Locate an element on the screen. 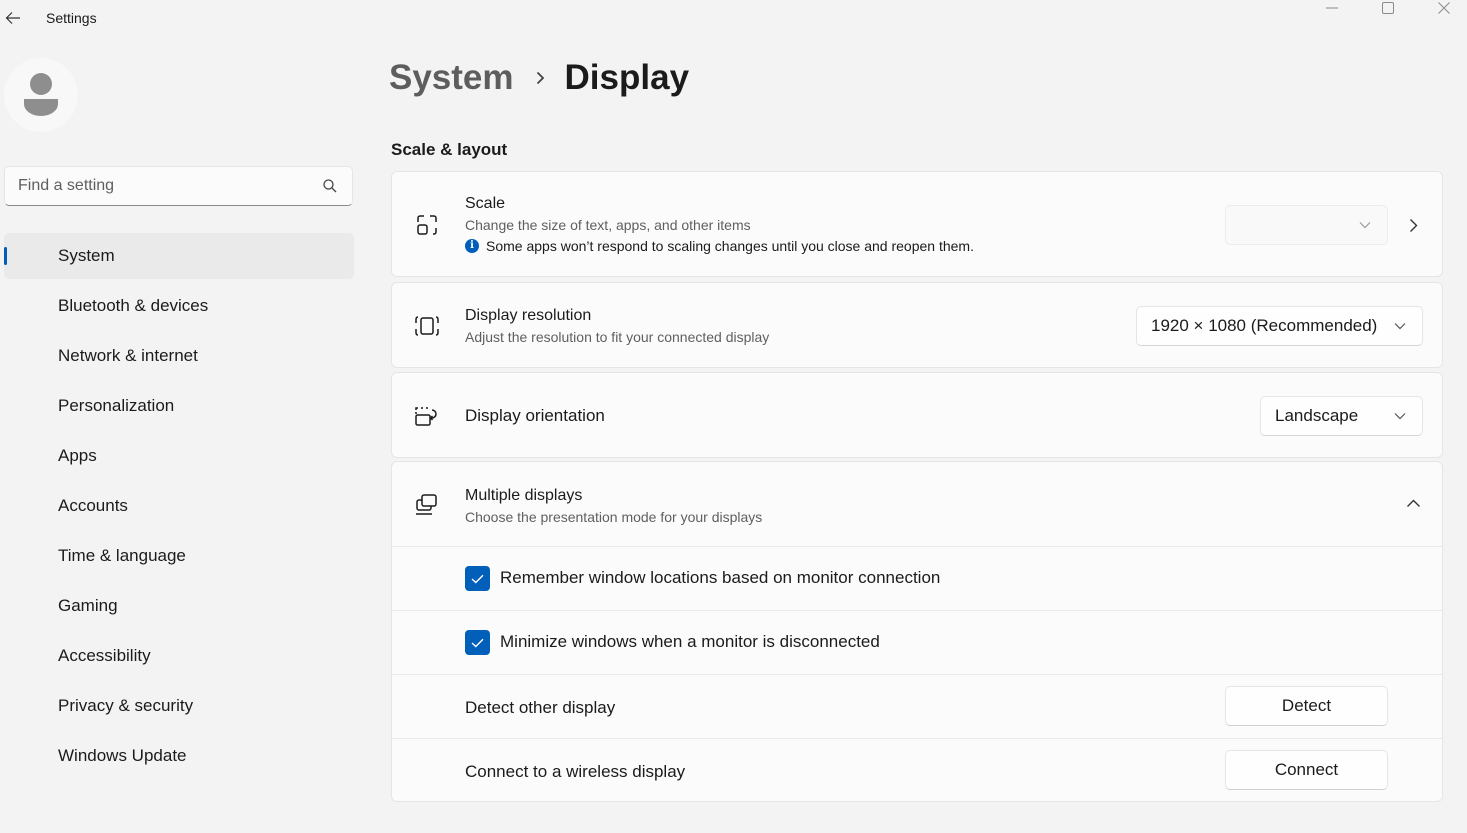  maximize-button is located at coordinates (1388, 8).